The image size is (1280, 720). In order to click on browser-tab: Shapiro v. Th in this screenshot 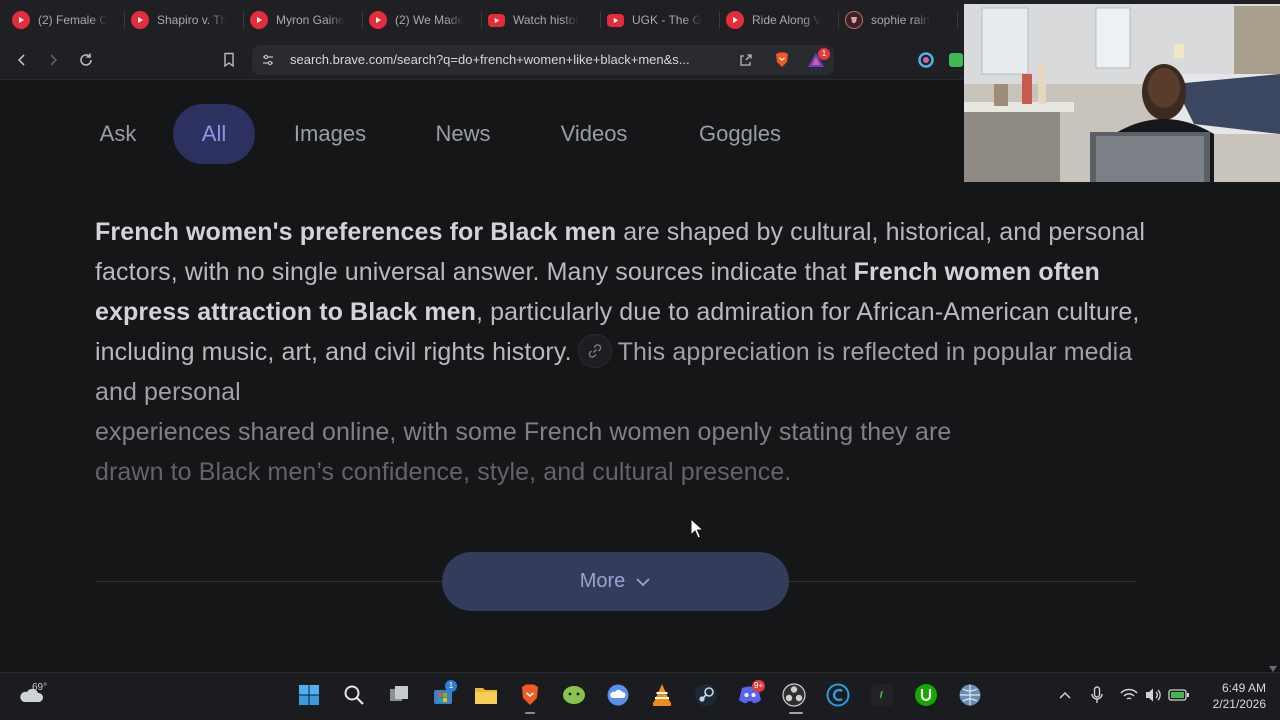, I will do `click(184, 20)`.